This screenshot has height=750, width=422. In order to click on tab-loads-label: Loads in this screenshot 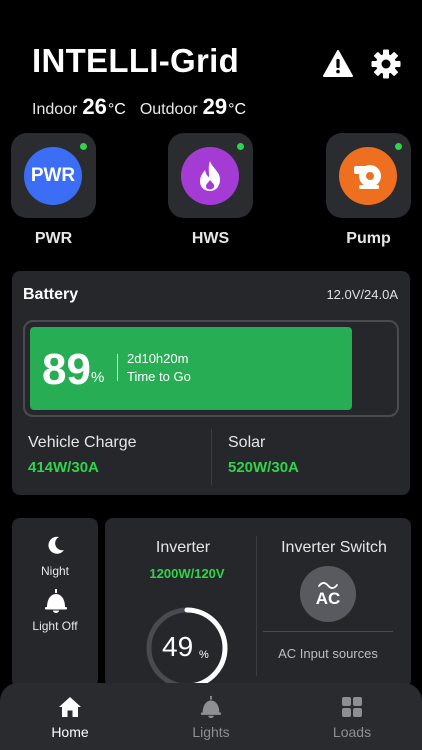, I will do `click(352, 732)`.